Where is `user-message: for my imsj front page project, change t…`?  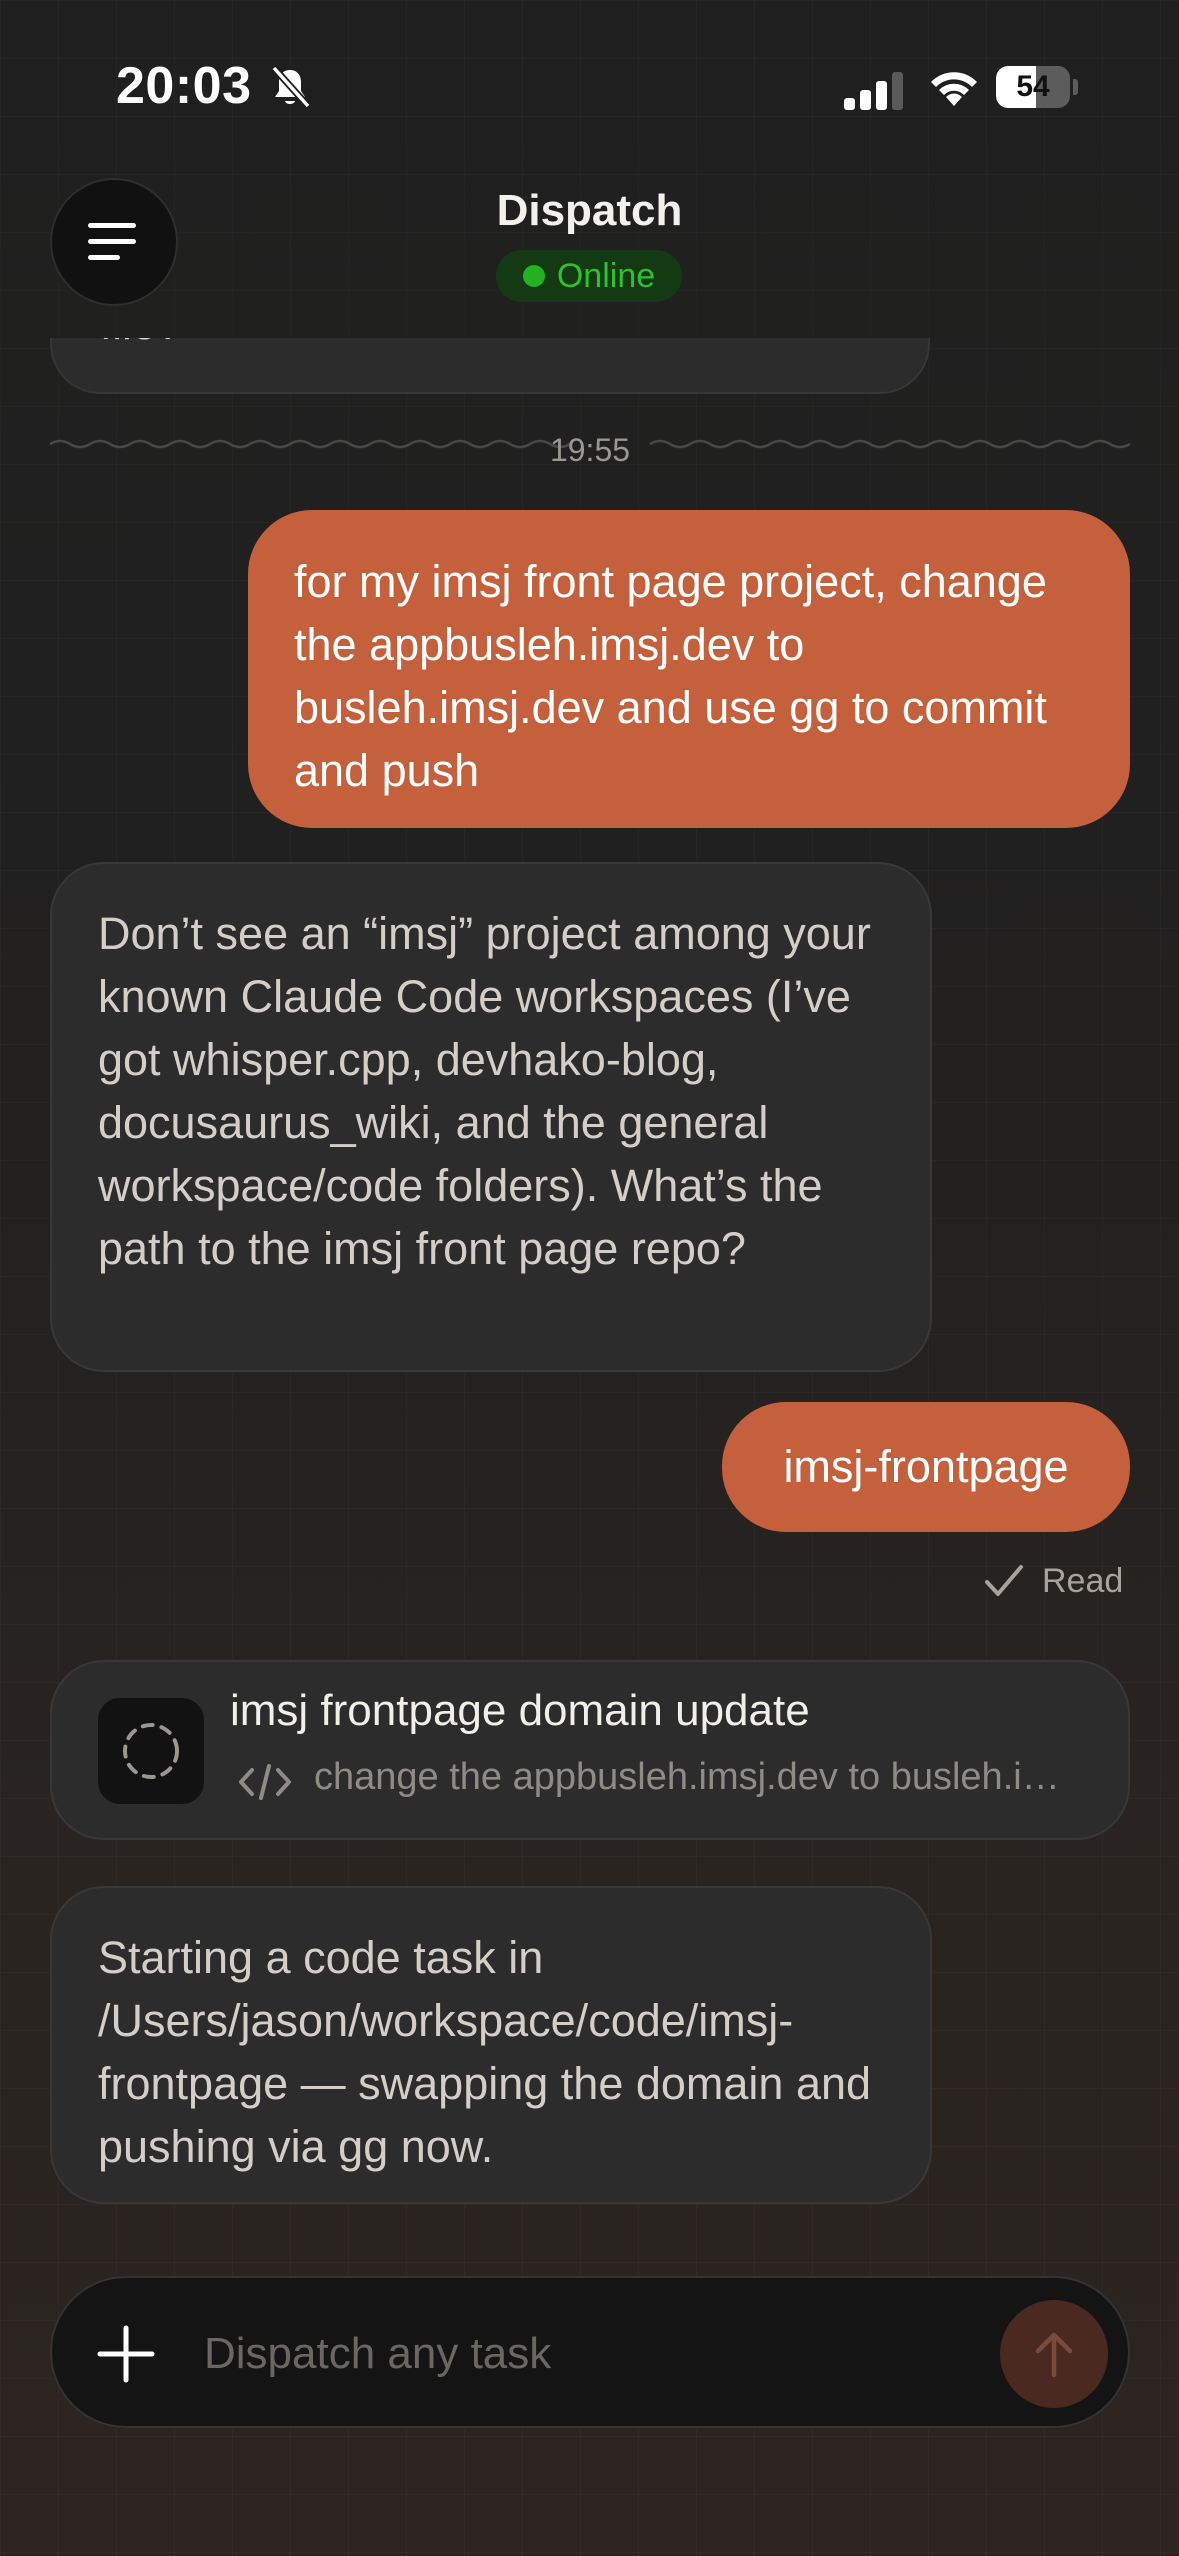 user-message: for my imsj front page project, change t… is located at coordinates (689, 669).